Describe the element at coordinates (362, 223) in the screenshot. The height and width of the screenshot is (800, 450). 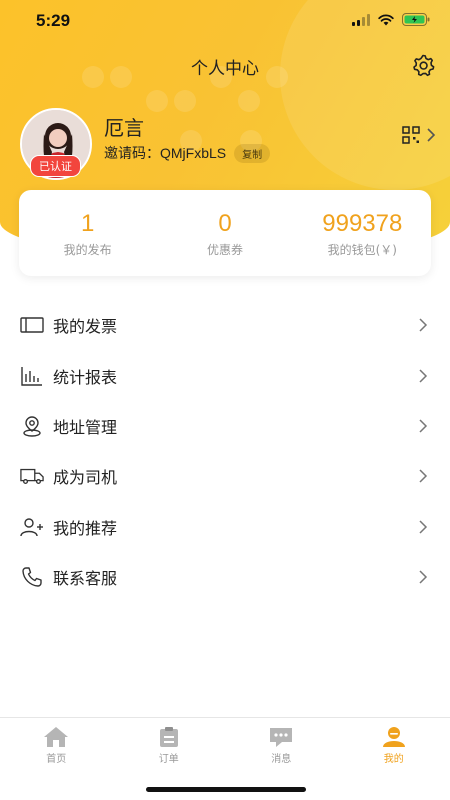
I see `stat-value: 999378` at that location.